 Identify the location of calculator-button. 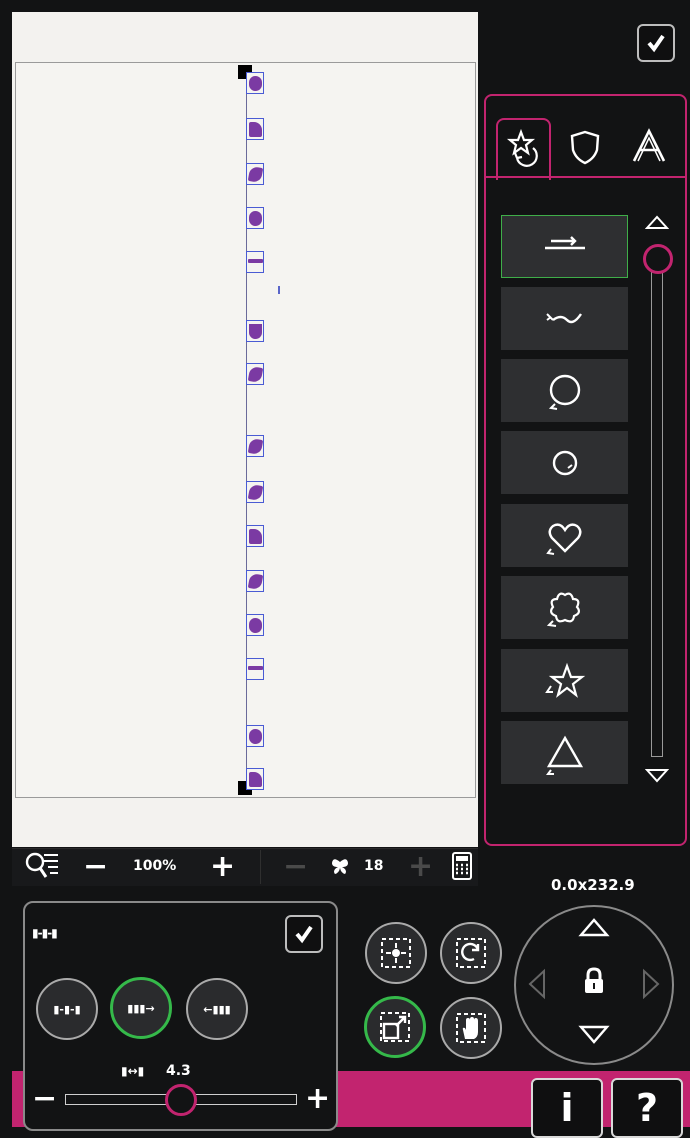
(462, 868).